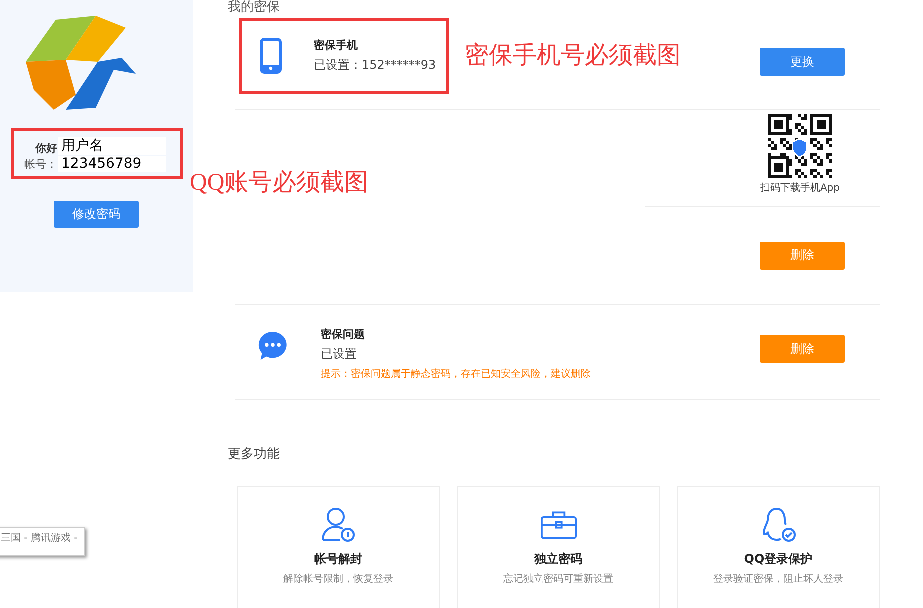 The height and width of the screenshot is (608, 923). Describe the element at coordinates (778, 559) in the screenshot. I see `feature-title: QQ登录保护` at that location.